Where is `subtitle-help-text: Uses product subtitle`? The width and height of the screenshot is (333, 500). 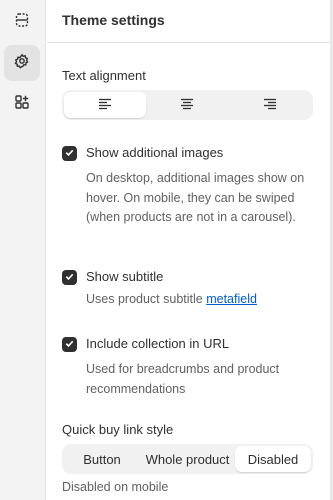 subtitle-help-text: Uses product subtitle is located at coordinates (146, 299).